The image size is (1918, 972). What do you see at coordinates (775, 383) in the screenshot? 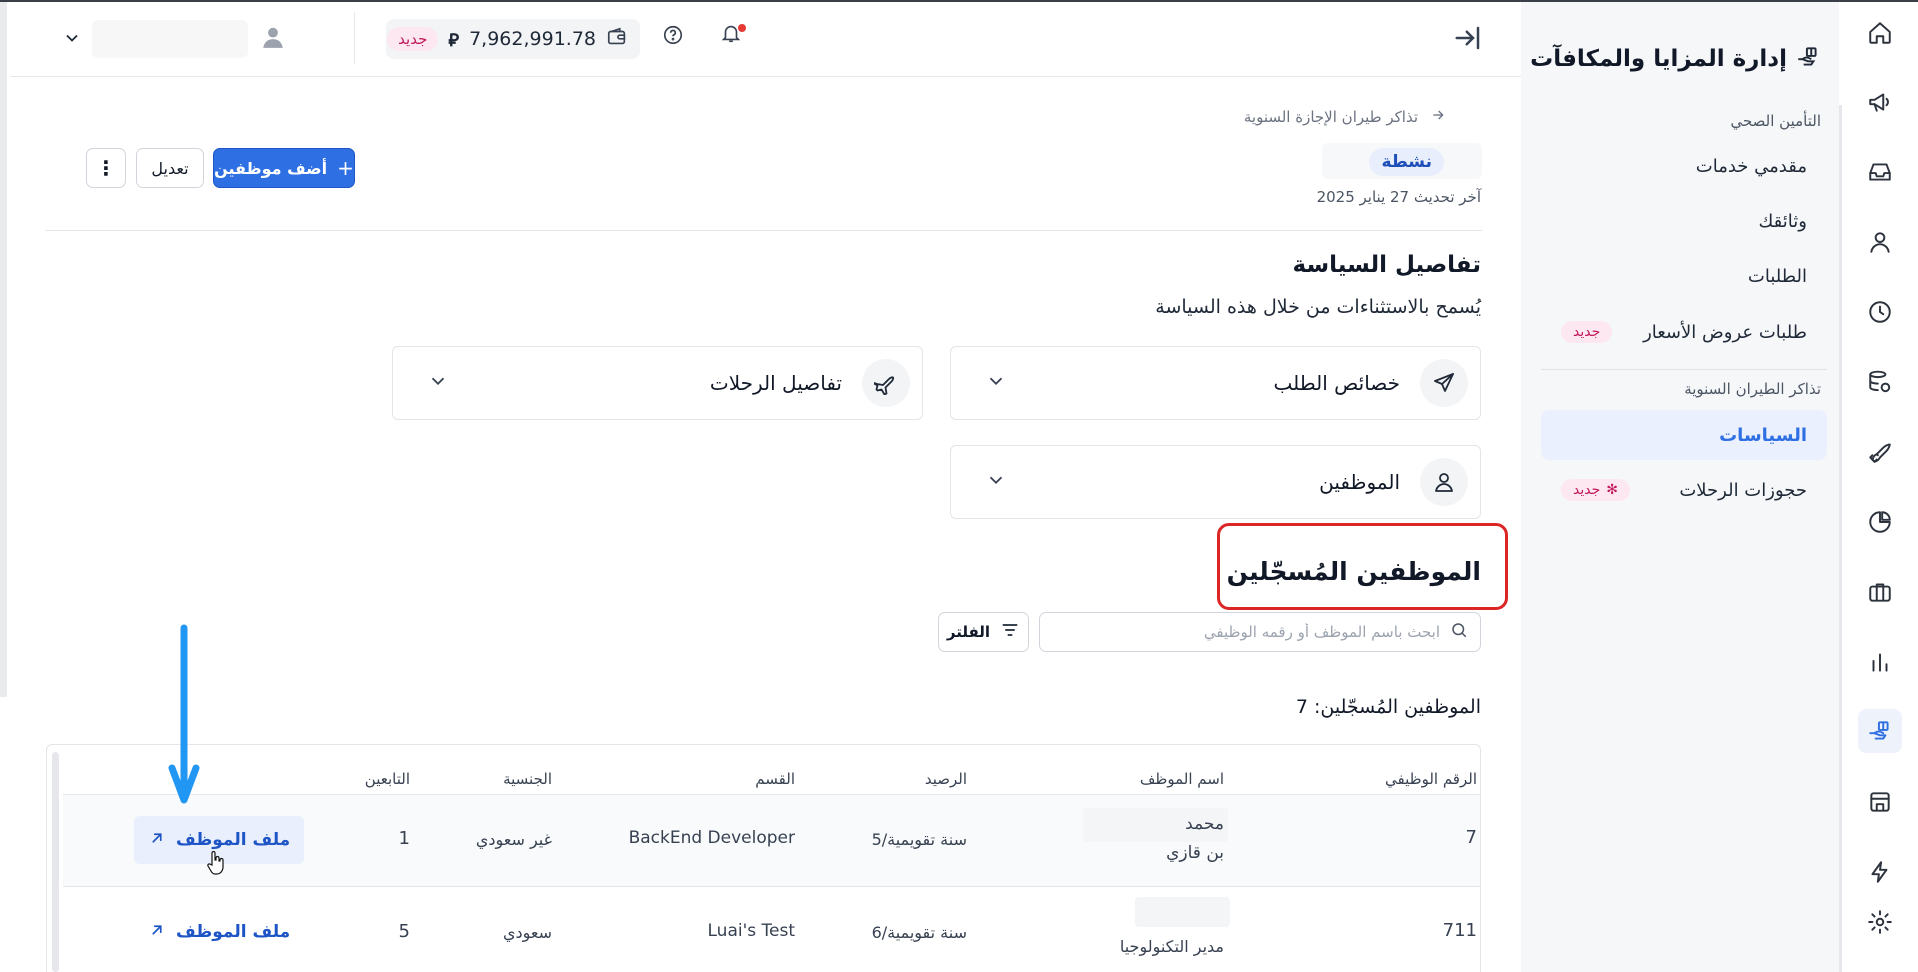
I see `accordion-label: تفاصيل الرحلات` at bounding box center [775, 383].